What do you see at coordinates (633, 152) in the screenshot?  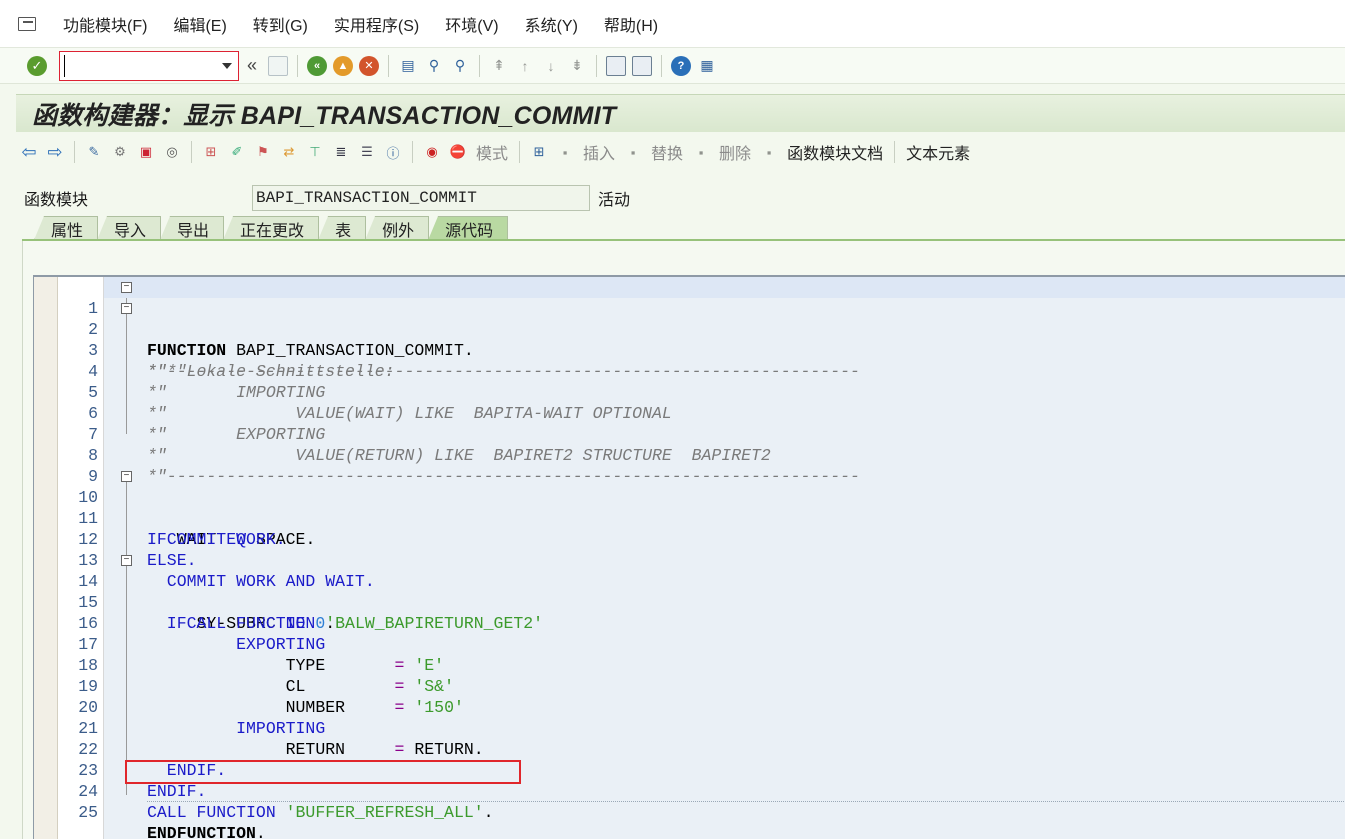 I see `replace-icon: ▪` at bounding box center [633, 152].